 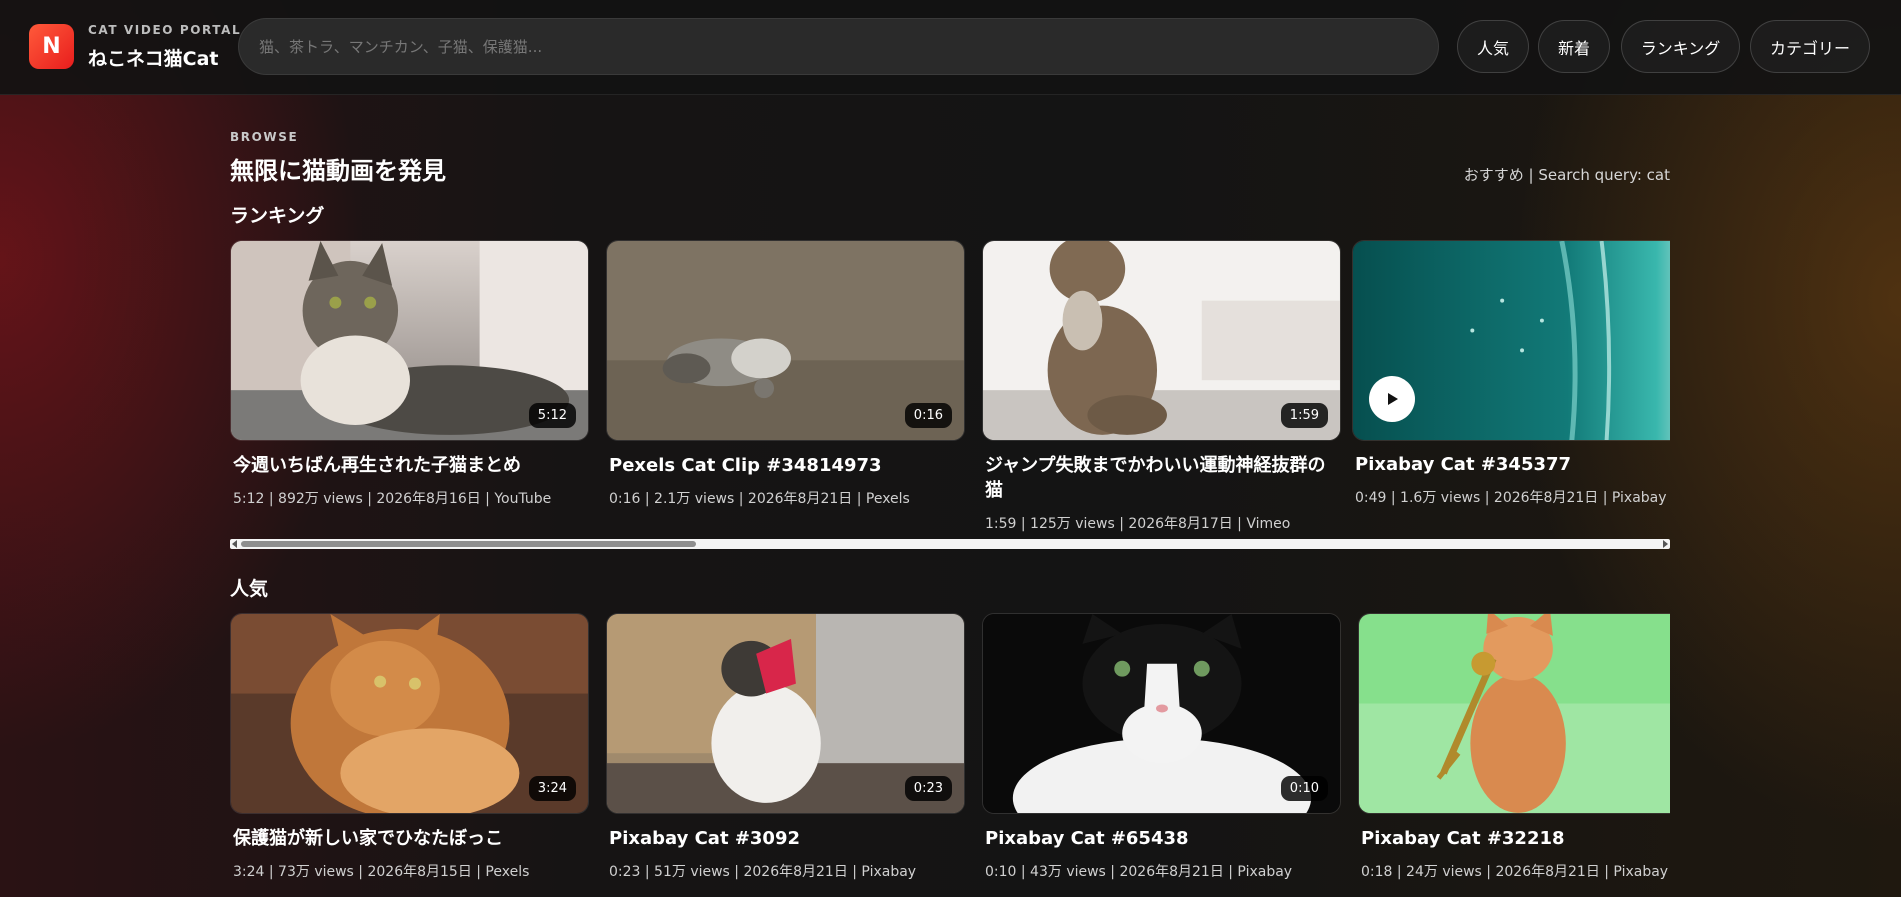 What do you see at coordinates (1511, 464) in the screenshot?
I see `video-title: Pixabay Cat #345377` at bounding box center [1511, 464].